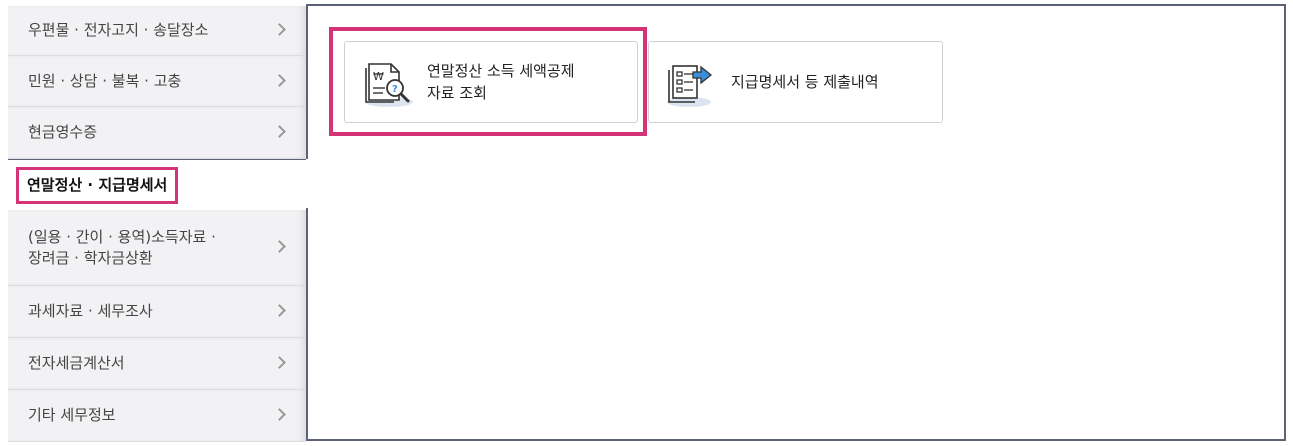 The height and width of the screenshot is (446, 1293). I want to click on sidebar-item-cash-receipt: 현금영수증, so click(157, 133).